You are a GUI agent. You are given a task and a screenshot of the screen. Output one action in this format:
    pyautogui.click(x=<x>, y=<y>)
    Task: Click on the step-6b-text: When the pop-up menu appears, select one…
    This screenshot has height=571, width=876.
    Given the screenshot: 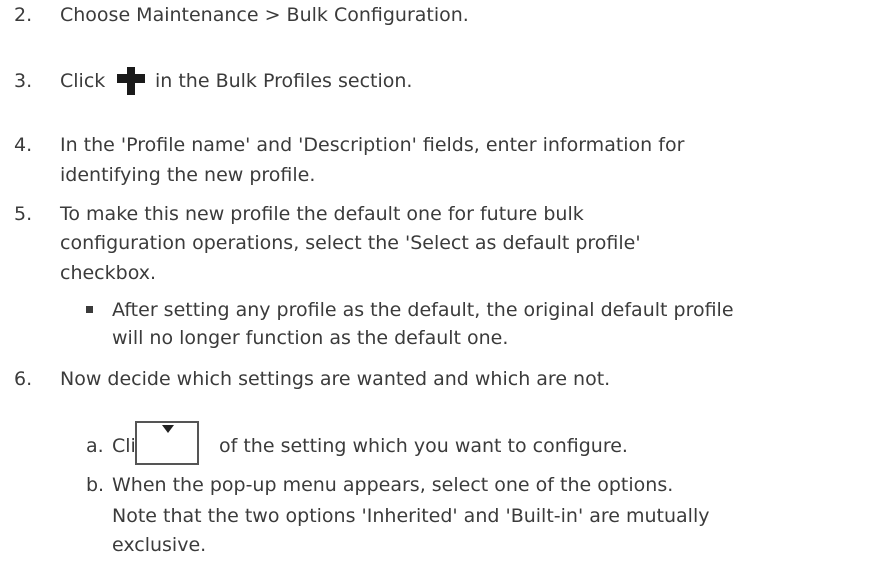 What is the action you would take?
    pyautogui.click(x=393, y=485)
    